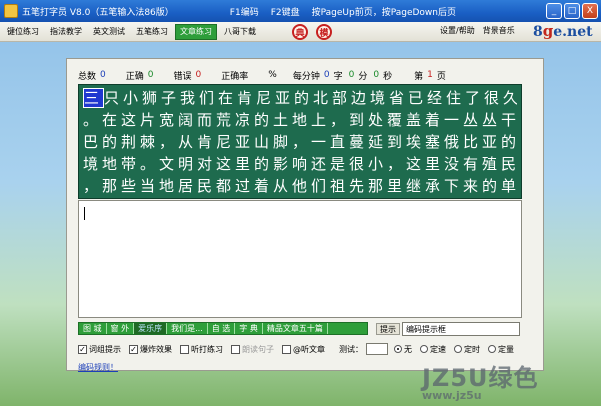 Image resolution: width=601 pixels, height=406 pixels. What do you see at coordinates (121, 328) in the screenshot?
I see `article-item: 窗 外` at bounding box center [121, 328].